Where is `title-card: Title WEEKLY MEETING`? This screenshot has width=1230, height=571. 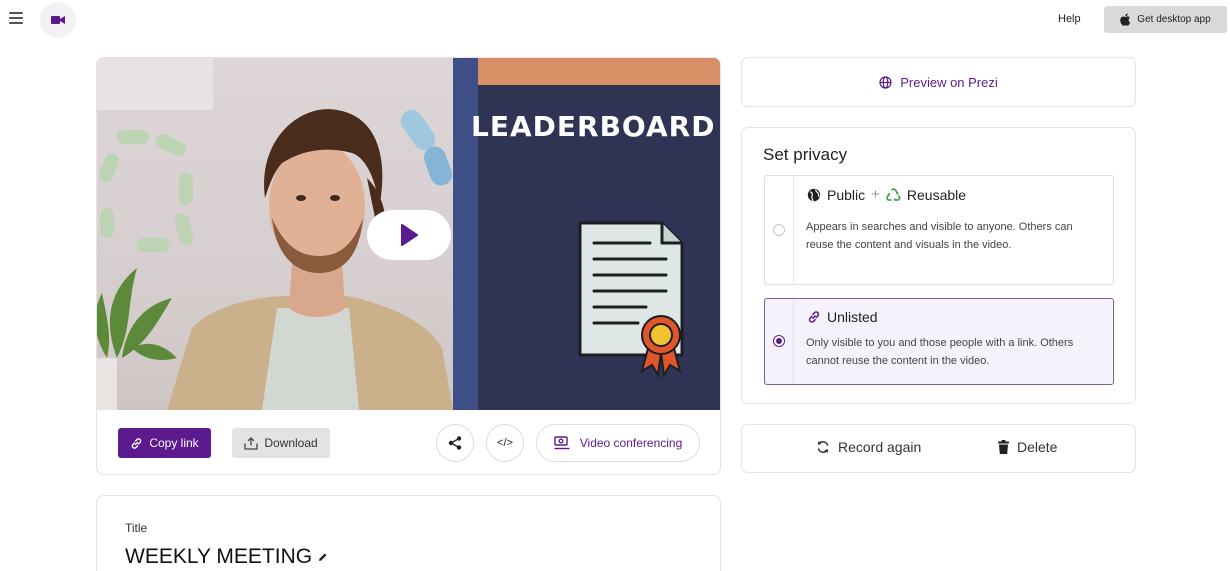 title-card: Title WEEKLY MEETING is located at coordinates (408, 533).